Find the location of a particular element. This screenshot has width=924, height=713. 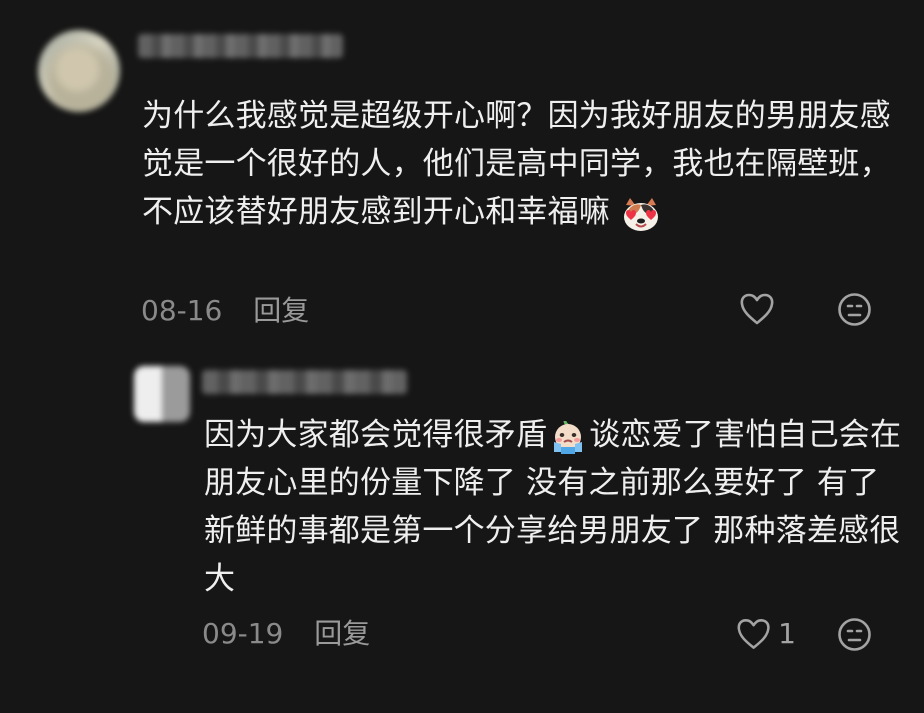

comment-meta: 08-16 回复 is located at coordinates (225, 311).